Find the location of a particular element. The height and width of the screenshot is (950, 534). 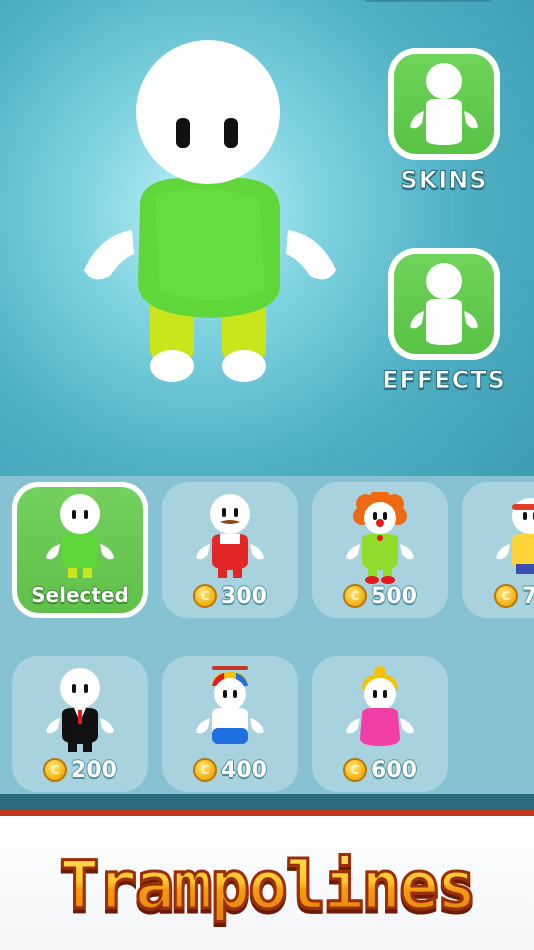

skin-price: C 7 is located at coordinates (498, 596).